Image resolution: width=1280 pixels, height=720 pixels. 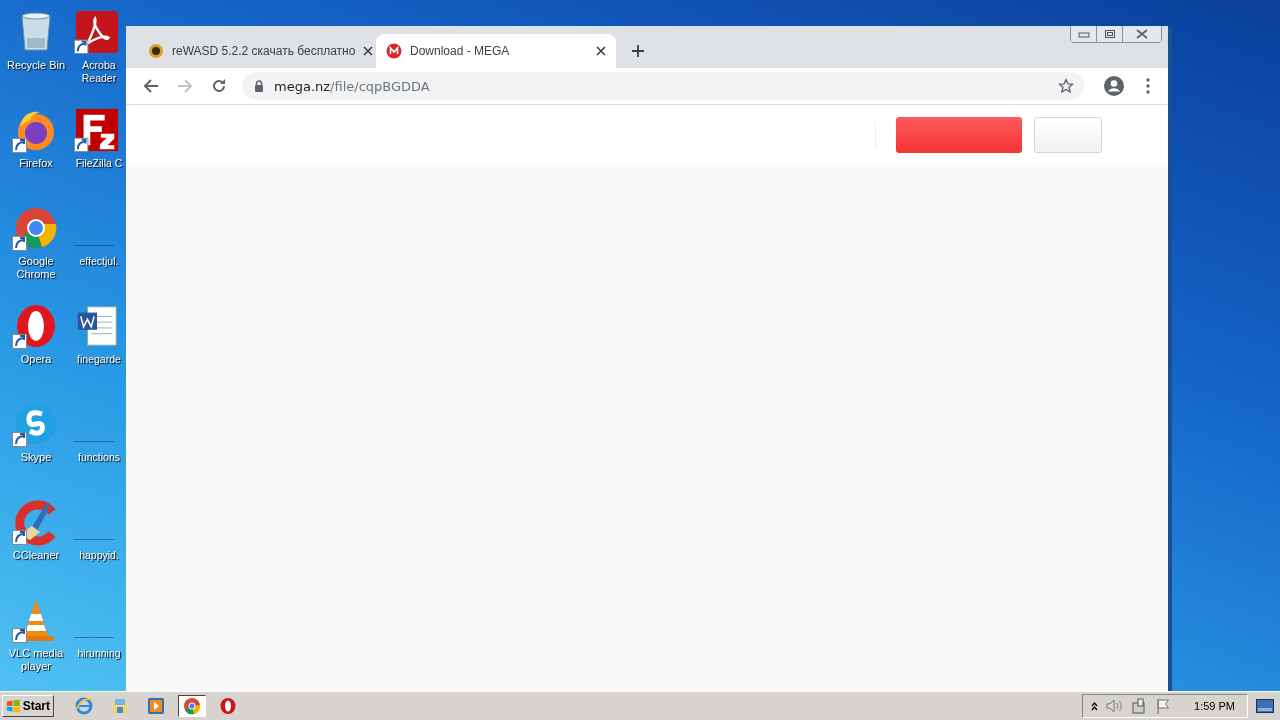 I want to click on tab-title: Download - MEGA, so click(x=460, y=51).